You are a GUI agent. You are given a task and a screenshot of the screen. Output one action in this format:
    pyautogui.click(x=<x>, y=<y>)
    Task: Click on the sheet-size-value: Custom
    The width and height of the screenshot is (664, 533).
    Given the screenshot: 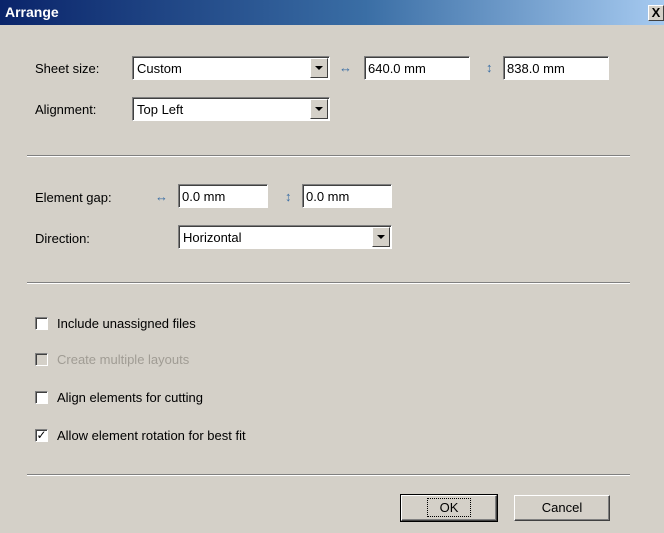 What is the action you would take?
    pyautogui.click(x=159, y=68)
    